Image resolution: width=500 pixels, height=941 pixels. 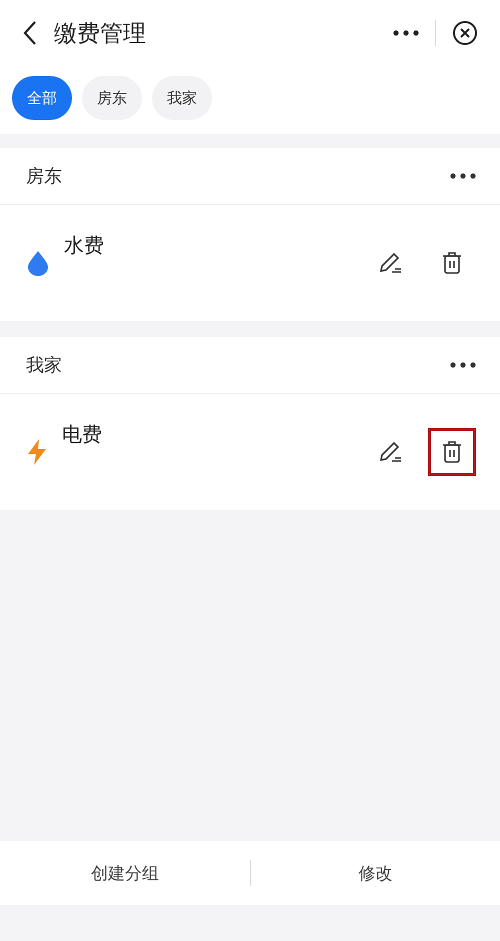 I want to click on bill-name: 电费, so click(x=82, y=434).